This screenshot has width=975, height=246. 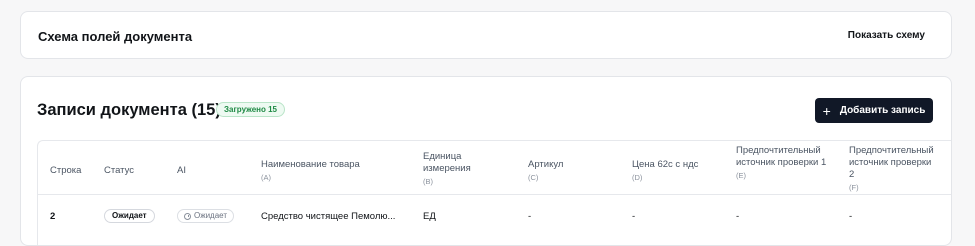 I want to click on cell-article: -, so click(x=530, y=216).